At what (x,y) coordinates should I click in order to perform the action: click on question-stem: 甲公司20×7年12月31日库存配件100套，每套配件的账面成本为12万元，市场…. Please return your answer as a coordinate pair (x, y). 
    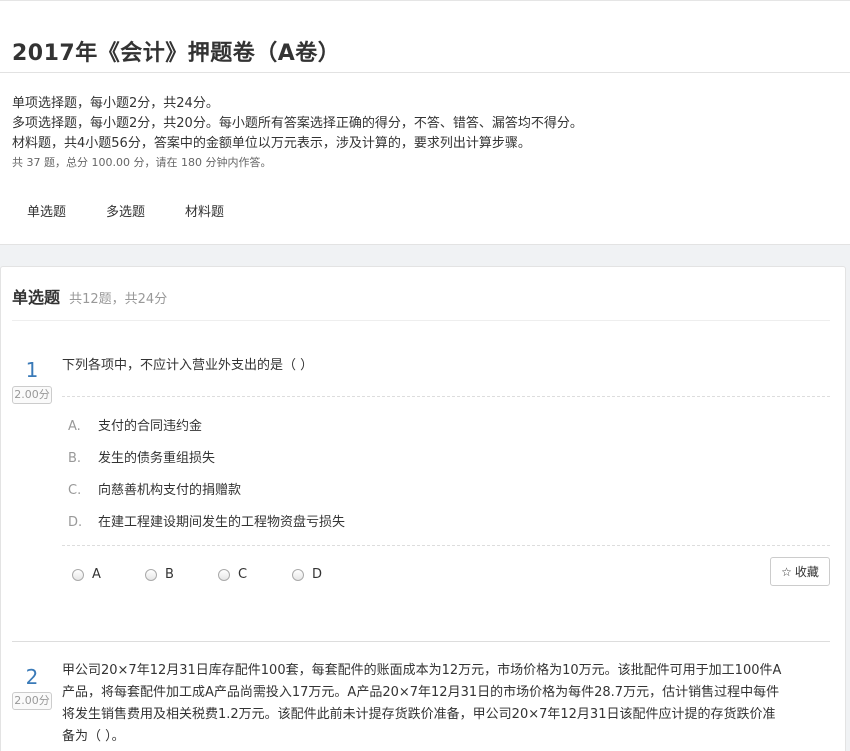
    Looking at the image, I should click on (447, 704).